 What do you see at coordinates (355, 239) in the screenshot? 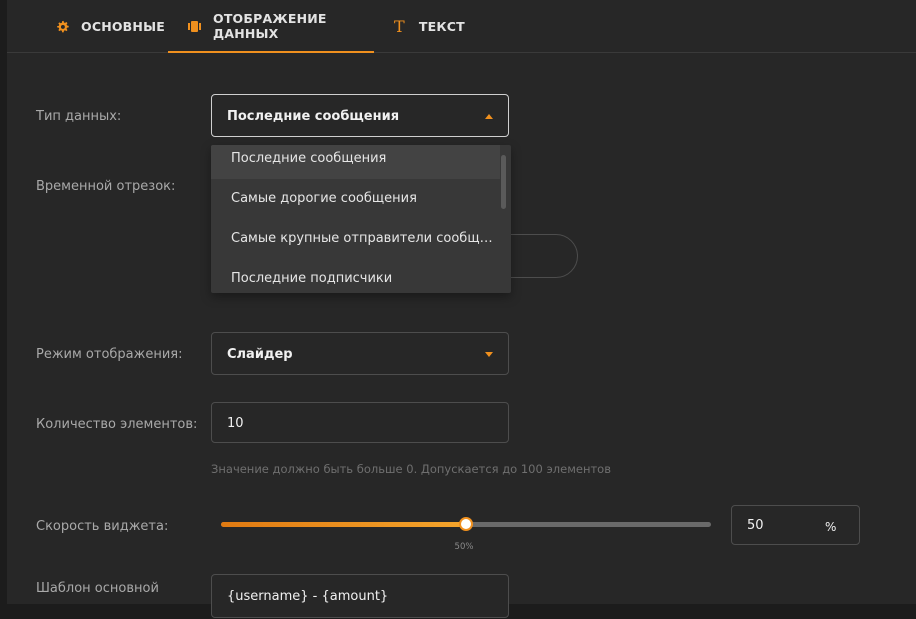
I see `dropdown-option: Самые крупные отправители сообщений` at bounding box center [355, 239].